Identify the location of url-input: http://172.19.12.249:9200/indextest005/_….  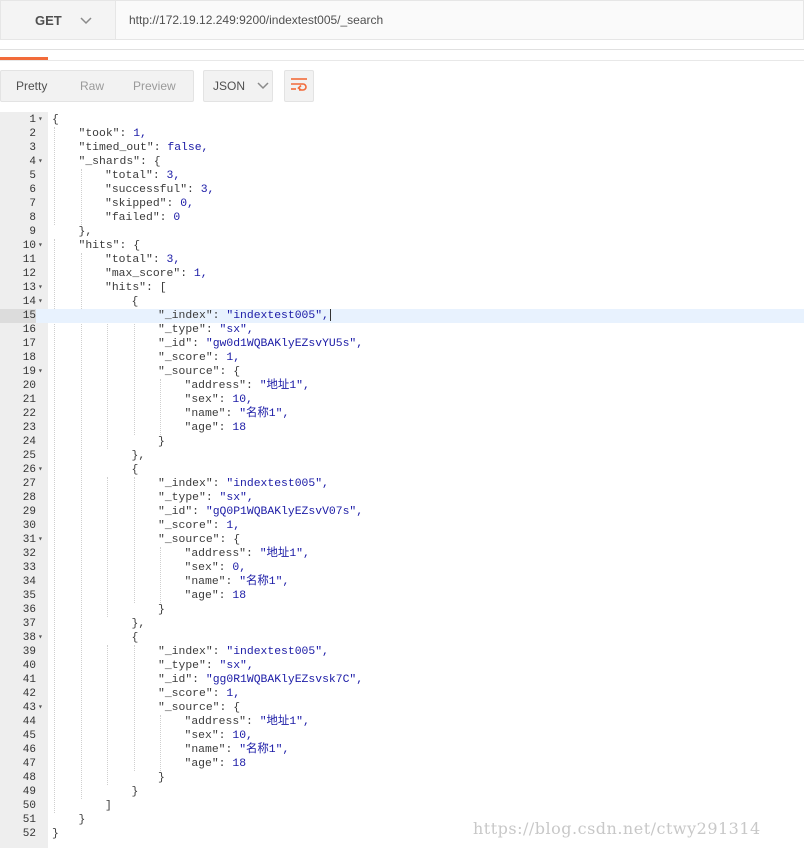
(460, 20).